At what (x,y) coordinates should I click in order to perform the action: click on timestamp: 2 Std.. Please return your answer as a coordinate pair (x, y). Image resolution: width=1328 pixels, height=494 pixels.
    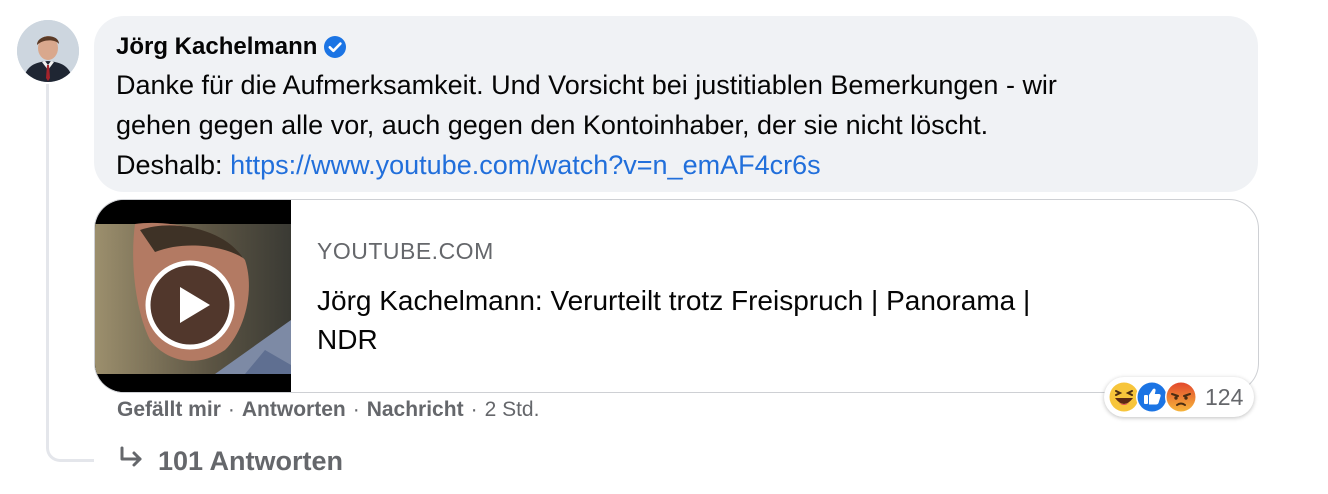
    Looking at the image, I should click on (512, 409).